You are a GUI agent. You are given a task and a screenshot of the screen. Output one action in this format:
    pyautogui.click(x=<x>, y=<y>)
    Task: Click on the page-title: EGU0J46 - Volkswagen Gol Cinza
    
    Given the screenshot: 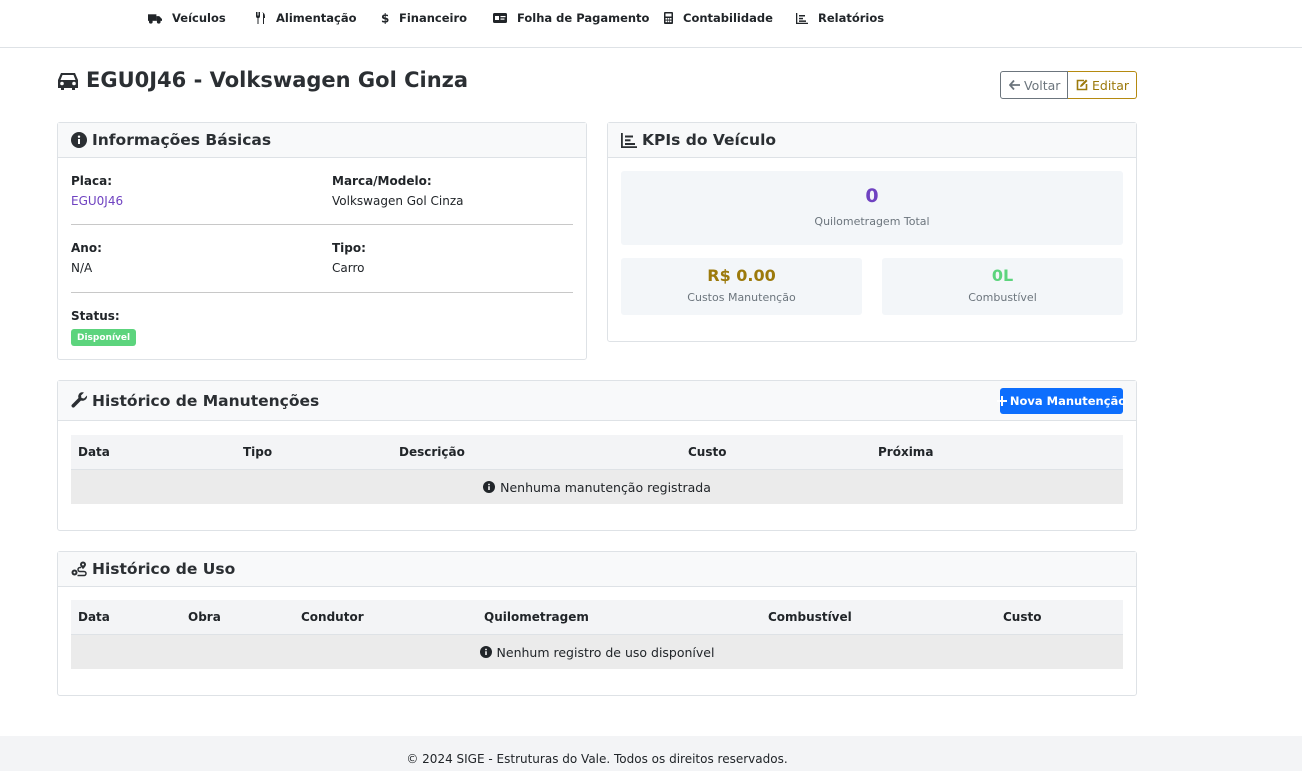 What is the action you would take?
    pyautogui.click(x=262, y=80)
    